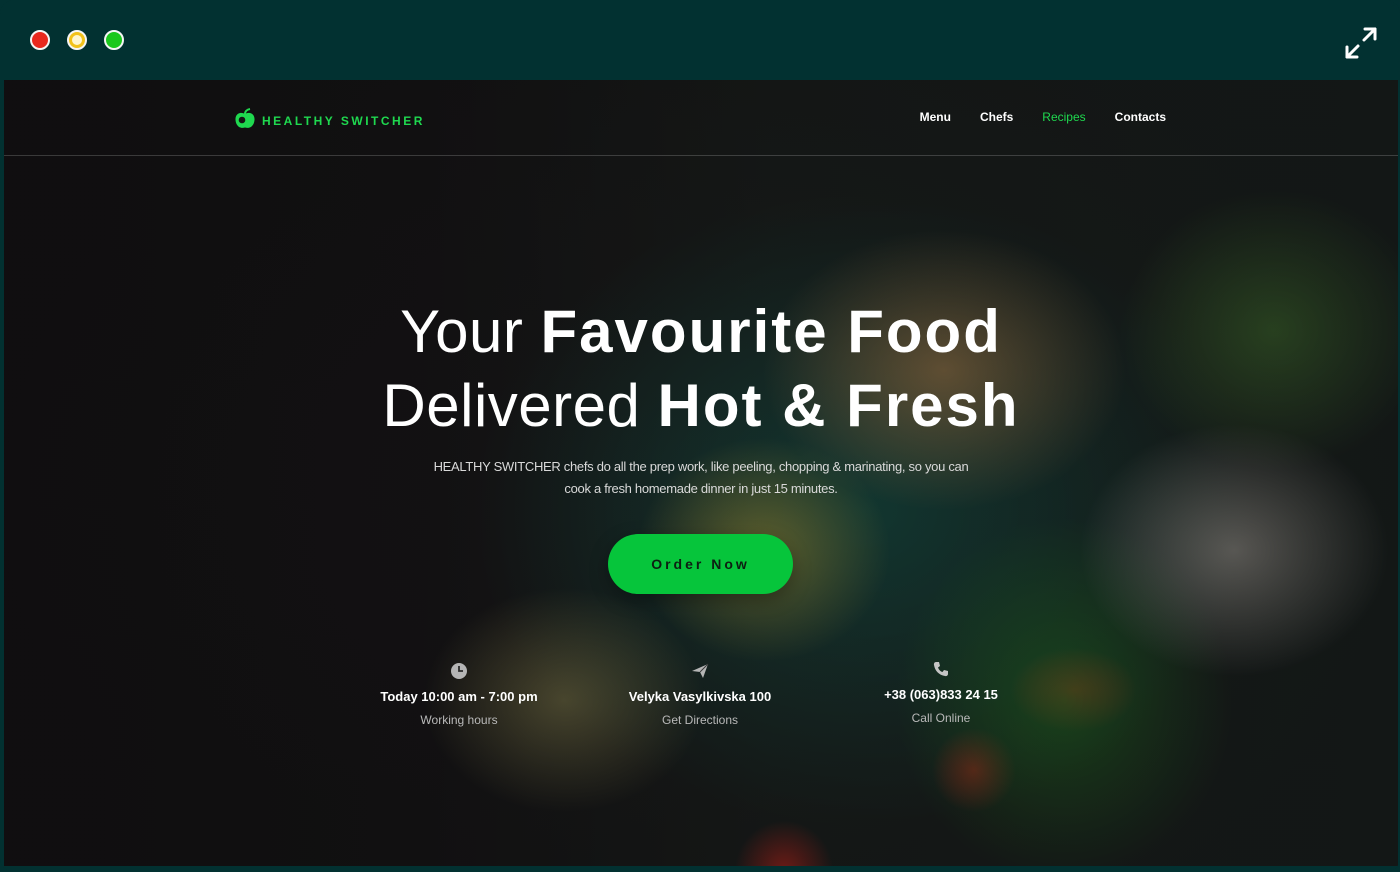 The height and width of the screenshot is (872, 1400). I want to click on phone-info: +38 (063)833 24 15 Call Online, so click(941, 691).